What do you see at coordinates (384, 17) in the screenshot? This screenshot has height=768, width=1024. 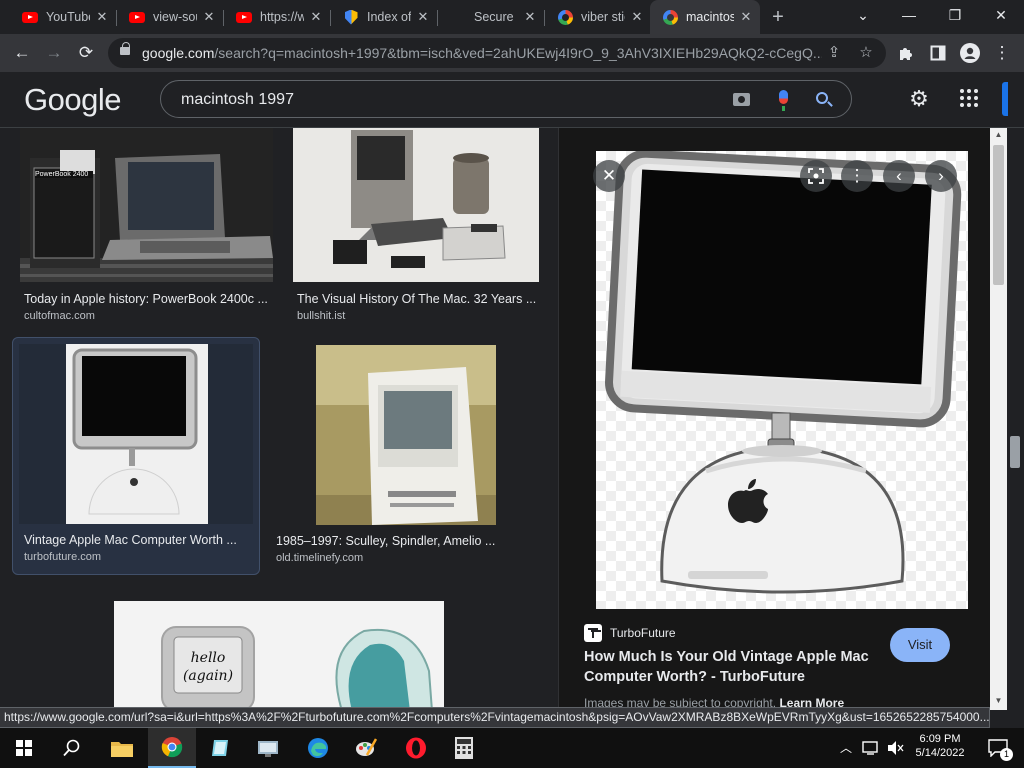 I see `tab-index-of: Index of ✕` at bounding box center [384, 17].